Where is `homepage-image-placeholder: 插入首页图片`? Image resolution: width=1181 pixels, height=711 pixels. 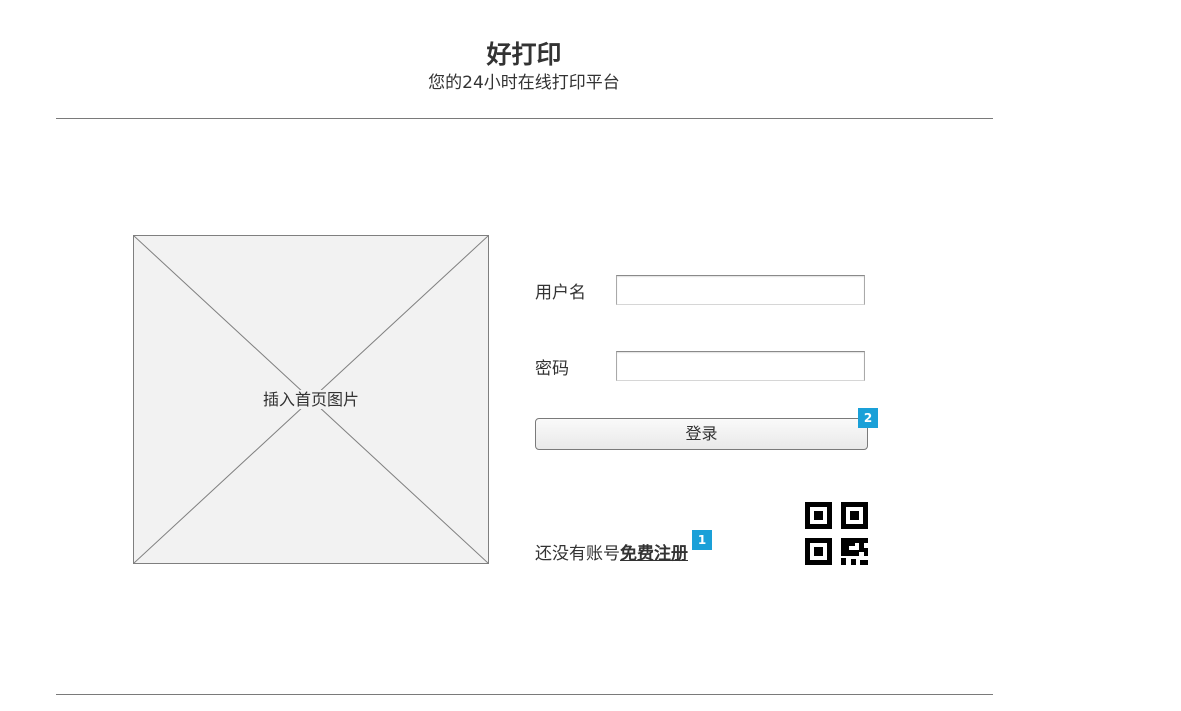 homepage-image-placeholder: 插入首页图片 is located at coordinates (311, 399).